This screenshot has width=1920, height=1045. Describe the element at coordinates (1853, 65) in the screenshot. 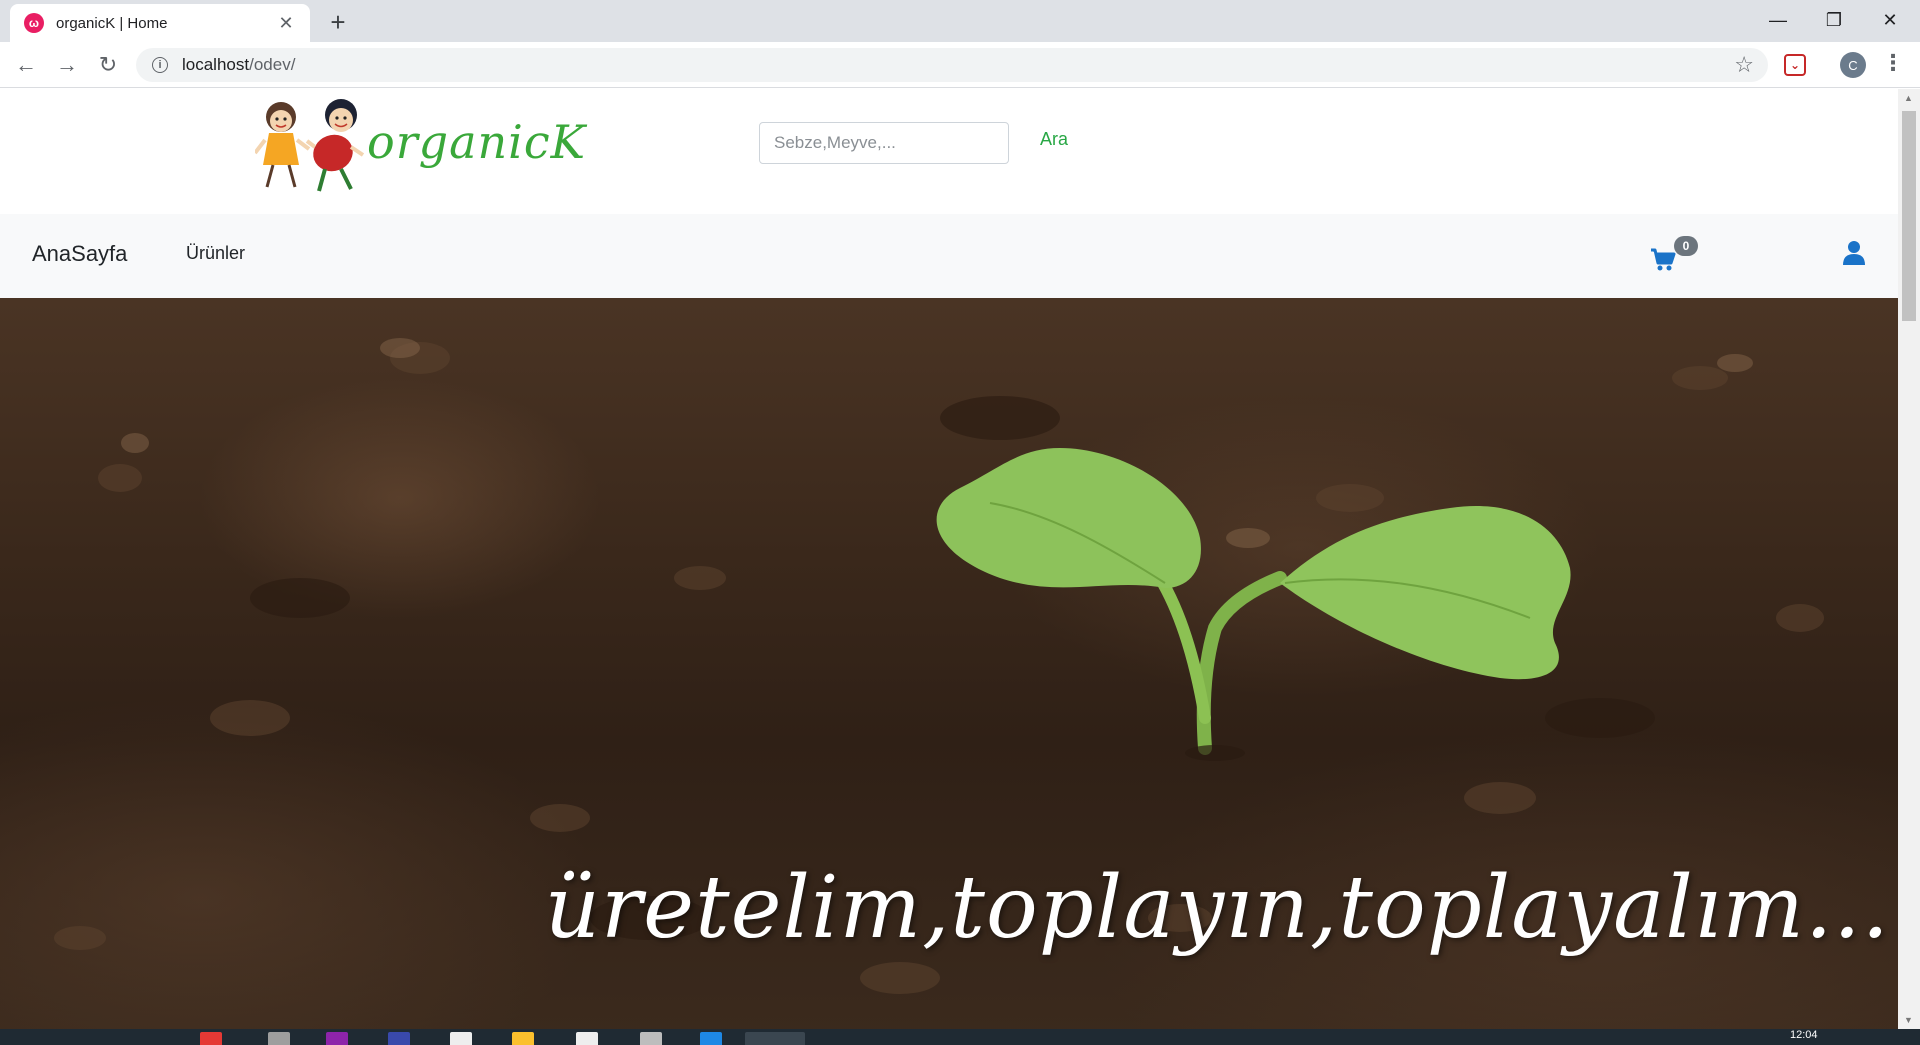

I see `profile-avatar: C` at that location.